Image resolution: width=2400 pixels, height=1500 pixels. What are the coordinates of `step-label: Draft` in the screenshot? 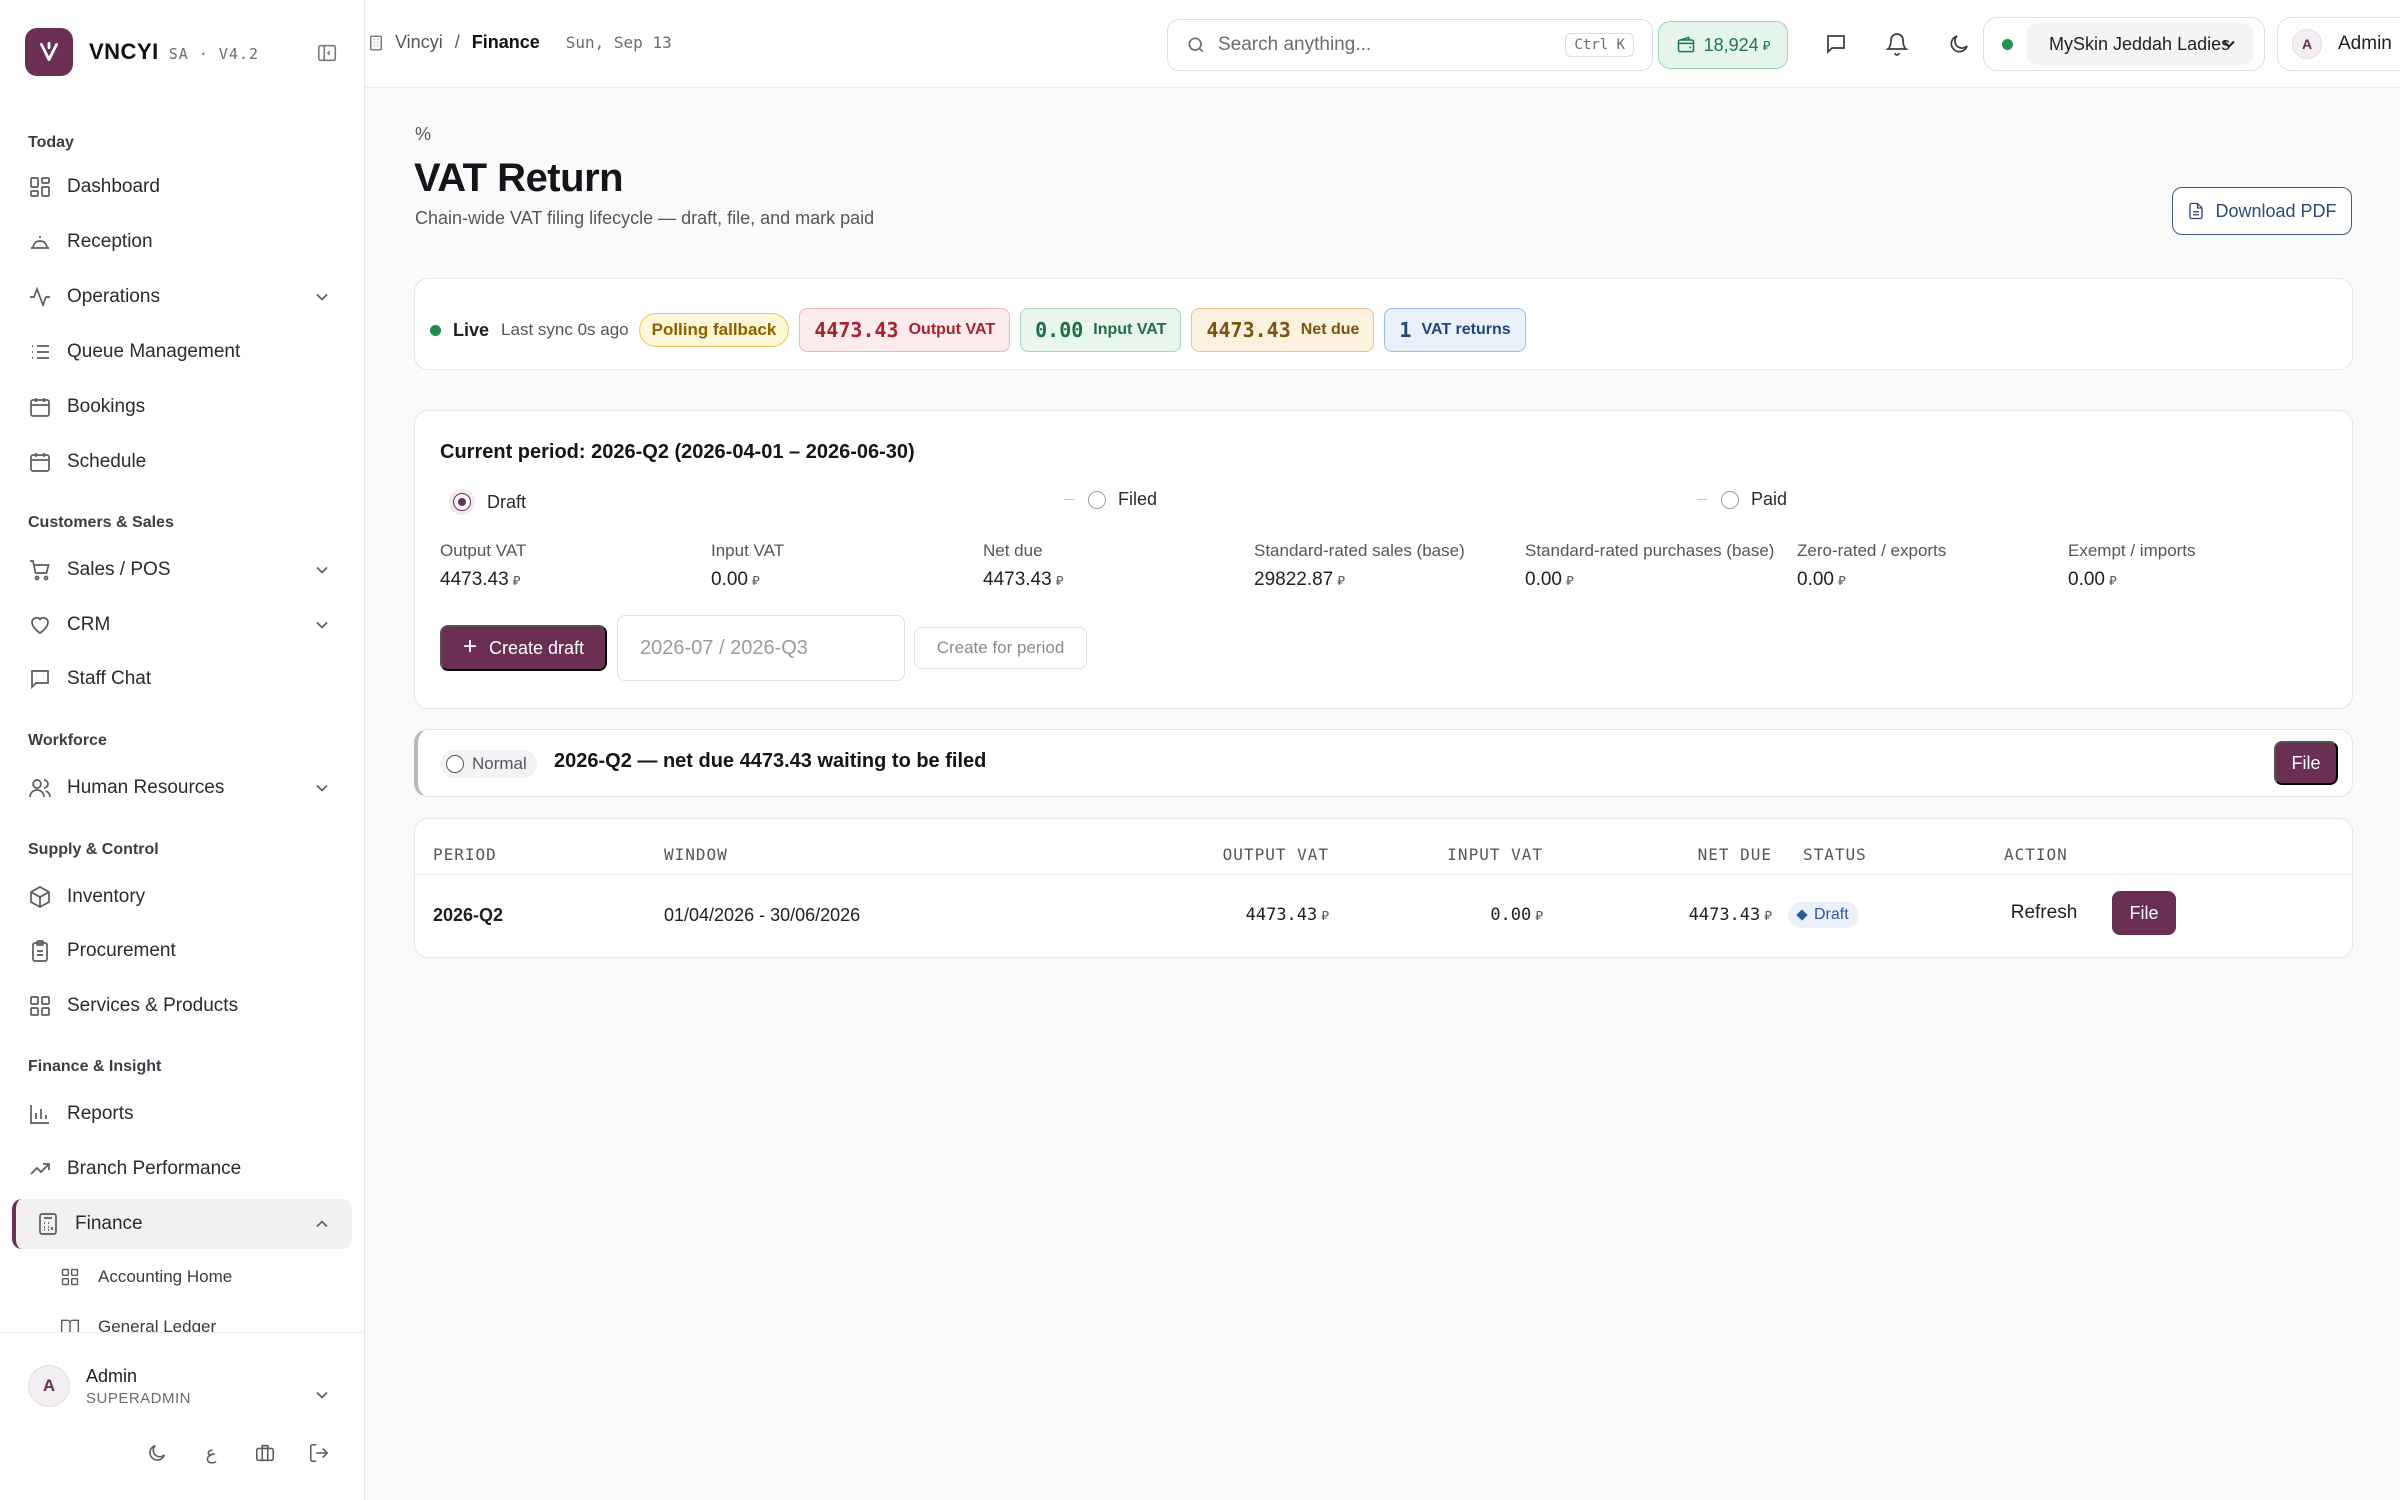 It's located at (507, 501).